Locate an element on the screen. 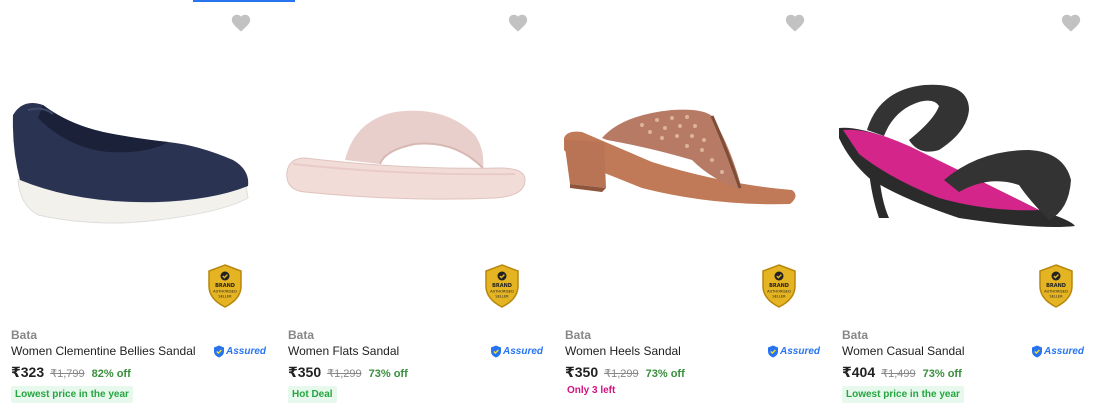 Image resolution: width=1094 pixels, height=405 pixels. product-title: Women Flats Sandal is located at coordinates (343, 351).